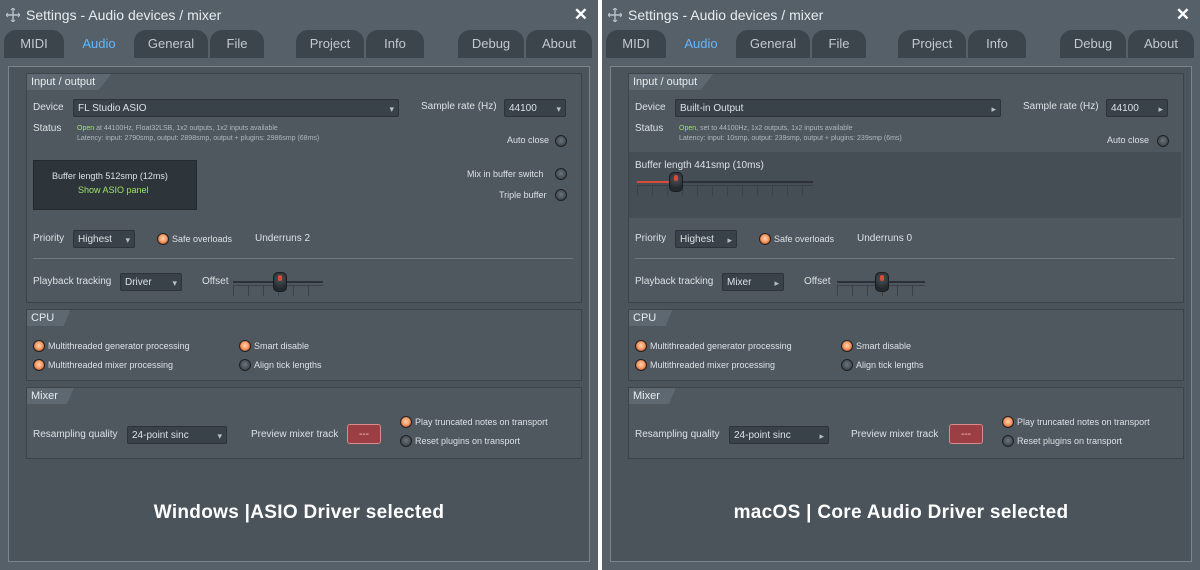 The width and height of the screenshot is (1200, 570). Describe the element at coordinates (779, 435) in the screenshot. I see `resampling-select: 24-point sinc ▸` at that location.